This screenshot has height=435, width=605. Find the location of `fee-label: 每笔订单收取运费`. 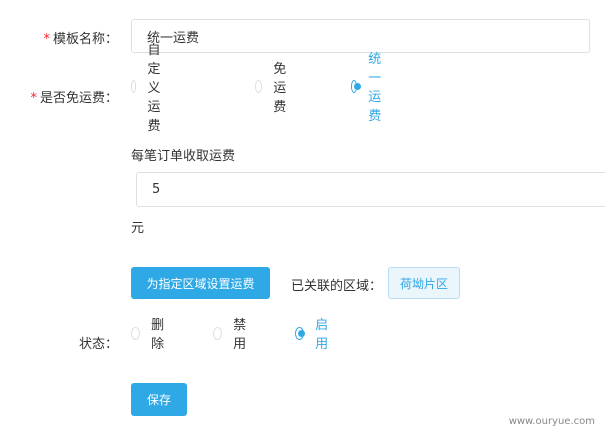

fee-label: 每笔订单收取运费 is located at coordinates (183, 156).